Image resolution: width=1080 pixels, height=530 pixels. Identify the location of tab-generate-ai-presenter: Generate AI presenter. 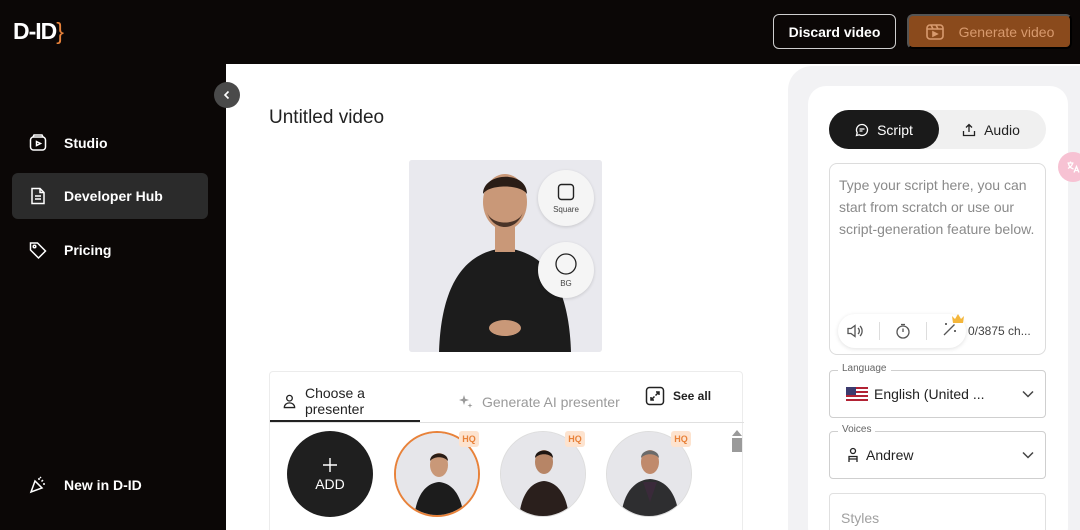
(539, 402).